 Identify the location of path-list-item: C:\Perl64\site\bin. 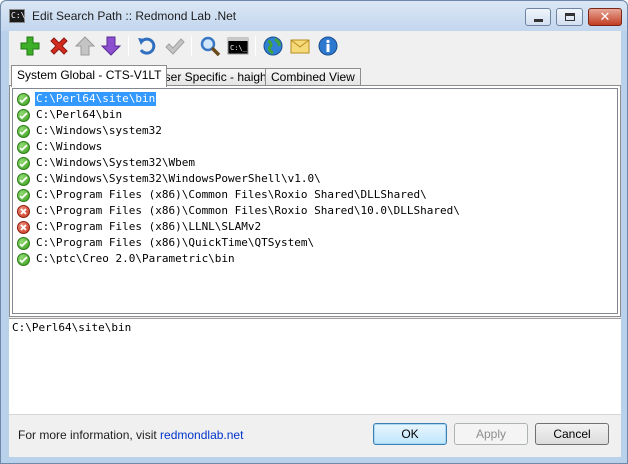
(87, 99).